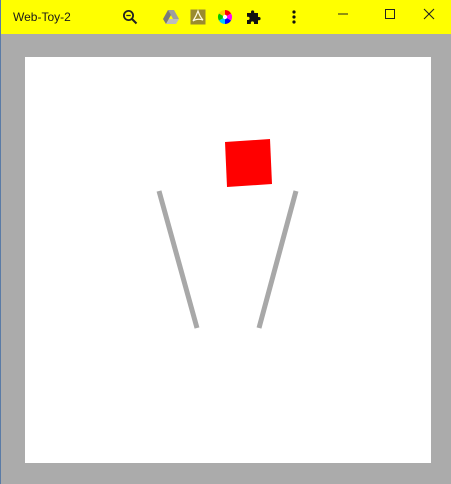 The image size is (451, 484). Describe the element at coordinates (294, 17) in the screenshot. I see `more-vert-icon` at that location.